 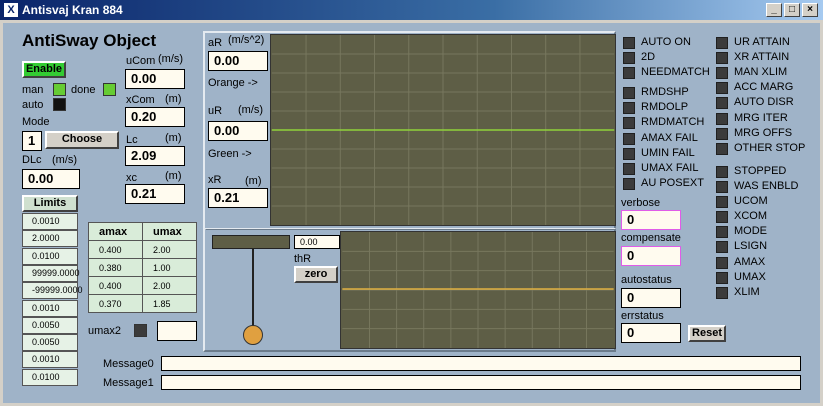 What do you see at coordinates (59, 104) in the screenshot?
I see `auto-indicator` at bounding box center [59, 104].